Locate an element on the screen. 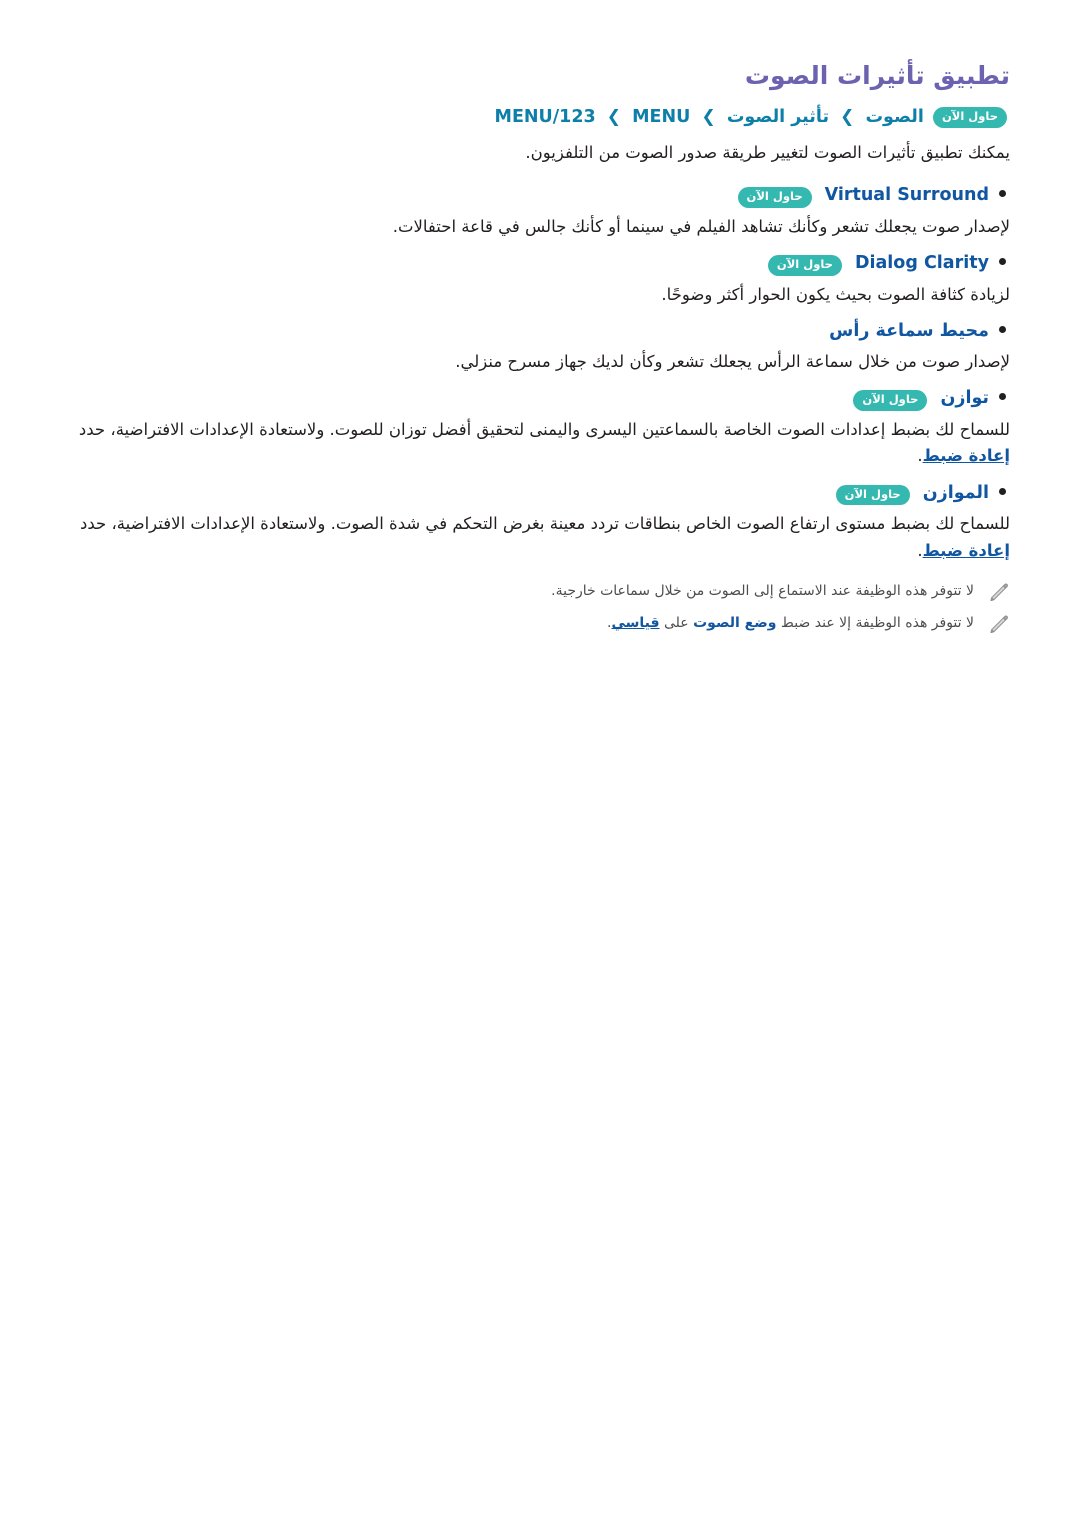 This screenshot has height=1527, width=1080. sound-mode-link: وضع الصوت is located at coordinates (734, 623).